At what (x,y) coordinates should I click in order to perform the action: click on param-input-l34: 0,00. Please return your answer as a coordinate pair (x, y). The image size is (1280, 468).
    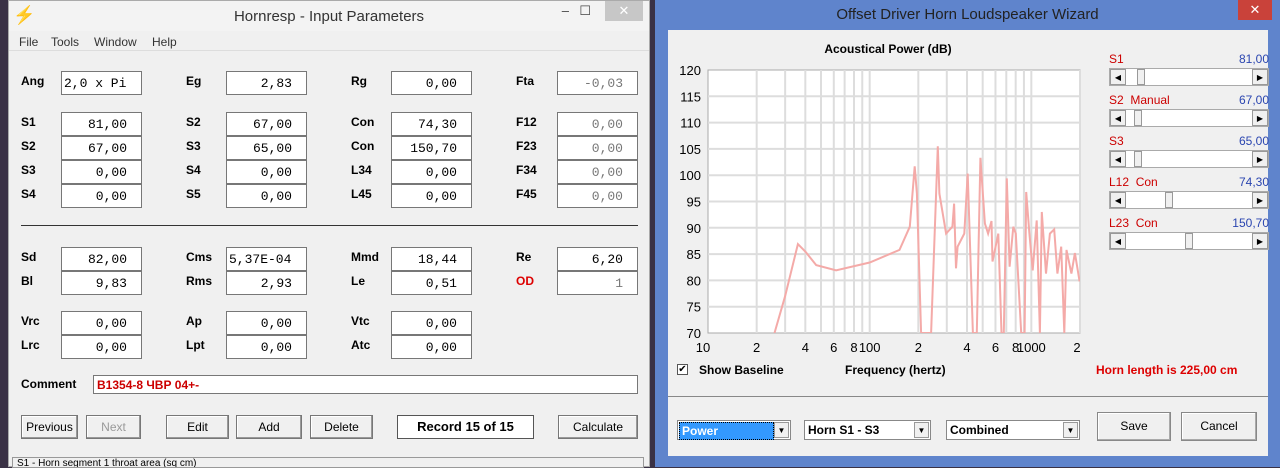
    Looking at the image, I should click on (431, 172).